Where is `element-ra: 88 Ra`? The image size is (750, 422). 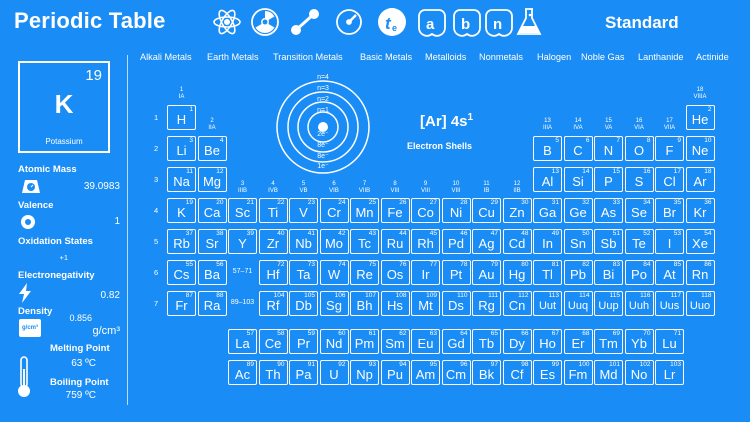
element-ra: 88 Ra is located at coordinates (212, 303).